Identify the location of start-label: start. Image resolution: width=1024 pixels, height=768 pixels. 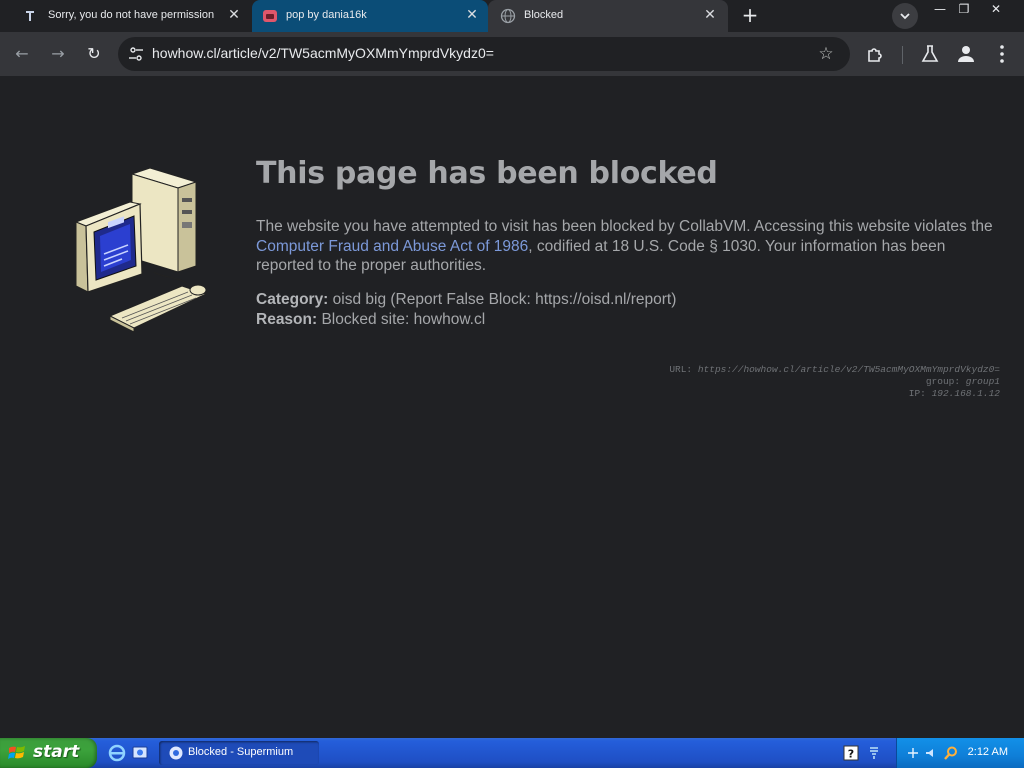
(56, 752).